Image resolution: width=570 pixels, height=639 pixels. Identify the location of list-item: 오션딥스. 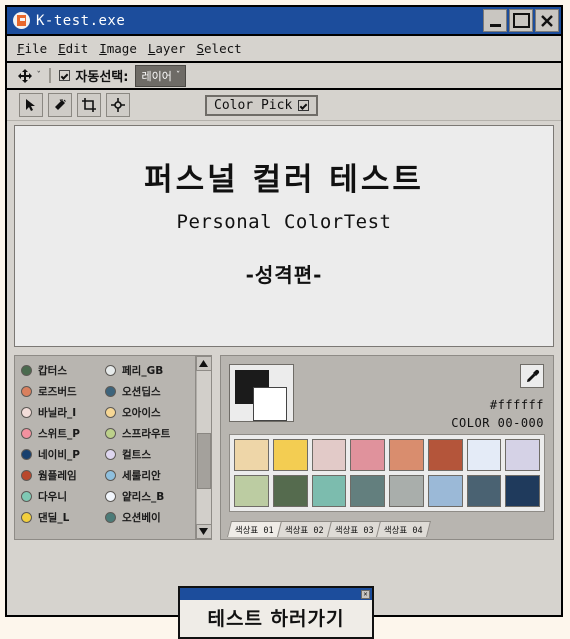
(147, 391).